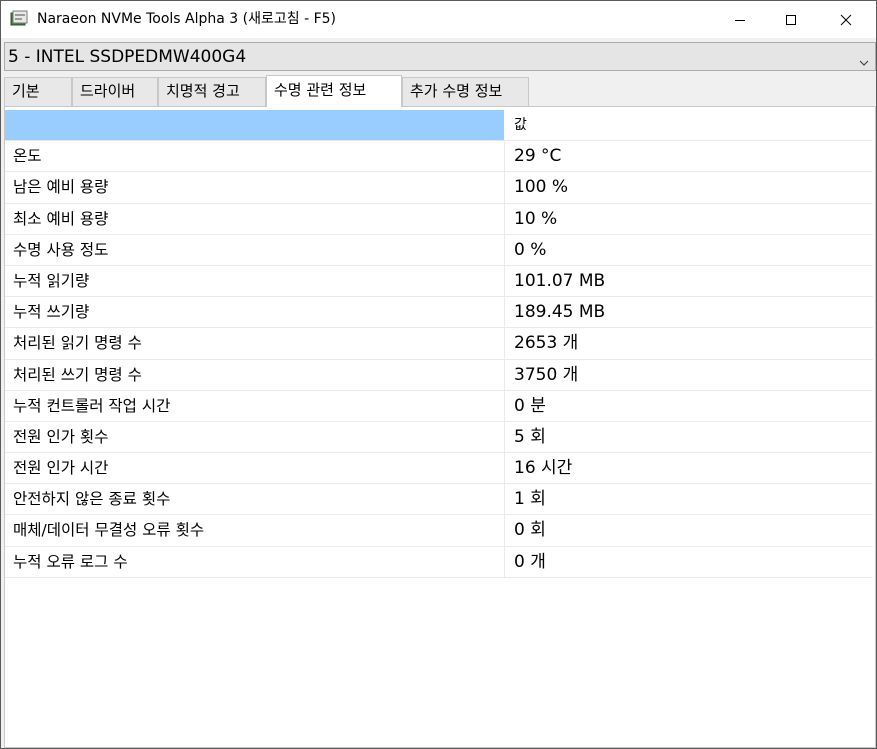  What do you see at coordinates (38, 91) in the screenshot?
I see `tab-basic: 기본` at bounding box center [38, 91].